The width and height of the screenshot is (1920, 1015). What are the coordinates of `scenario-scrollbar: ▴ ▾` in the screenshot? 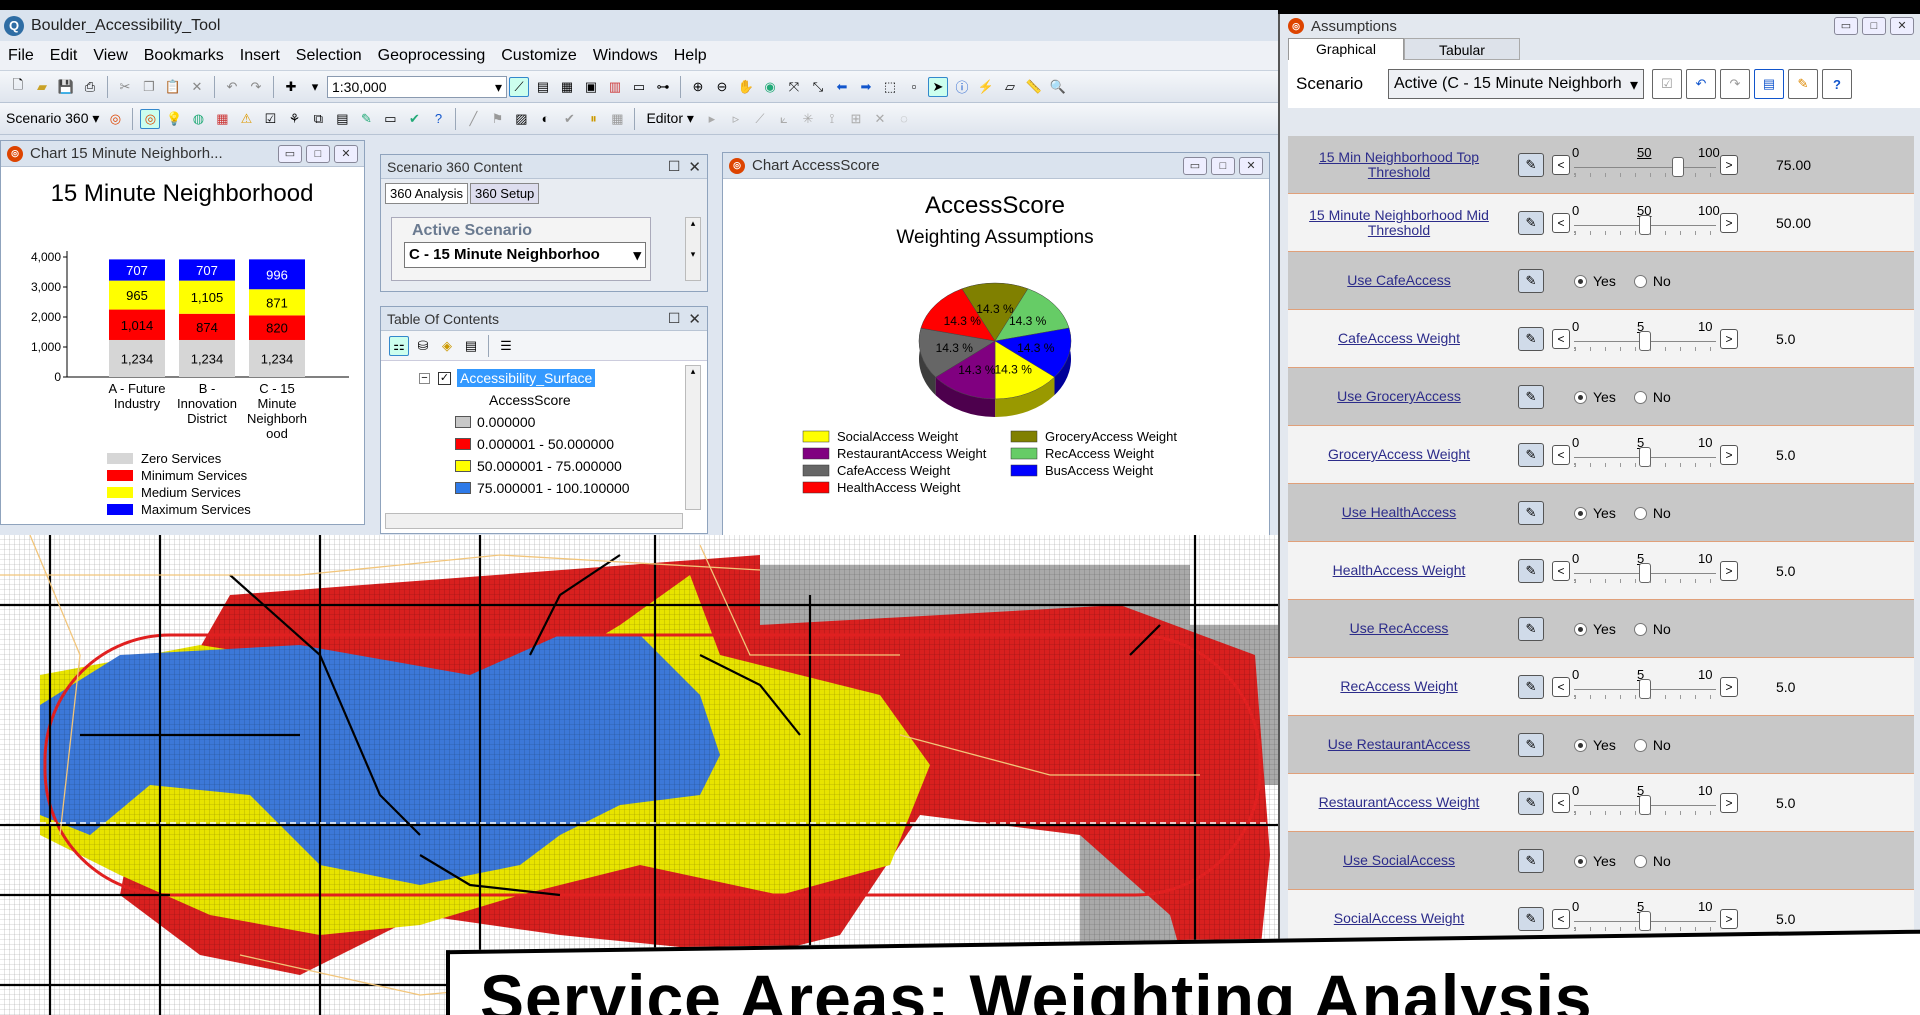 It's located at (693, 249).